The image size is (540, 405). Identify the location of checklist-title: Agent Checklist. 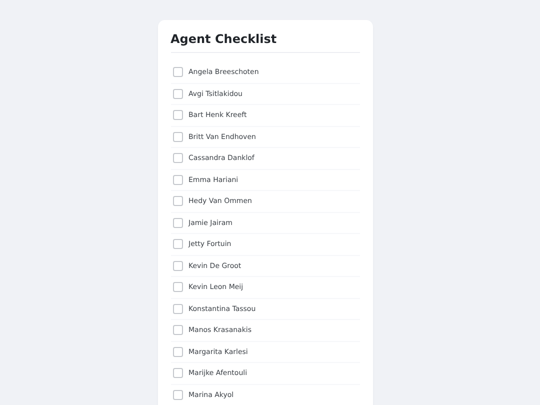
(265, 41).